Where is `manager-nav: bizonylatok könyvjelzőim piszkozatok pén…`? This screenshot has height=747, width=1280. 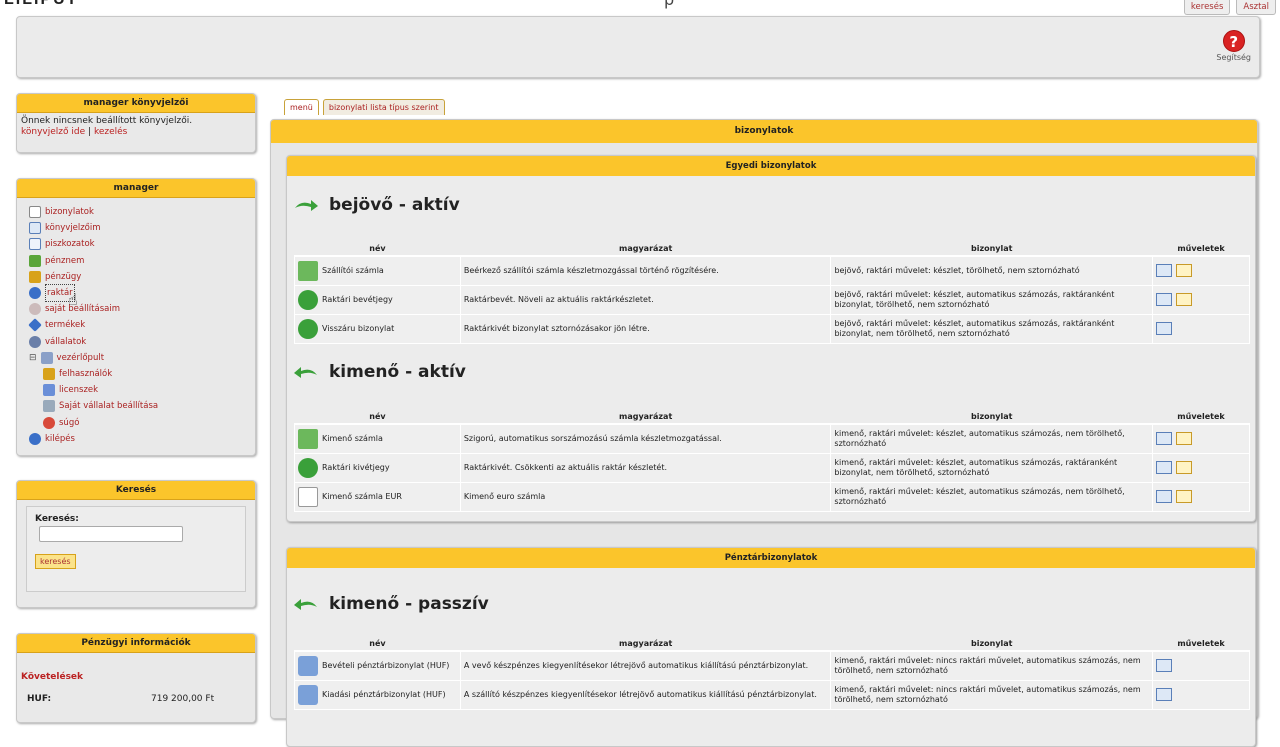
manager-nav: bizonylatok könyvjelzőim piszkozatok pén… is located at coordinates (136, 322).